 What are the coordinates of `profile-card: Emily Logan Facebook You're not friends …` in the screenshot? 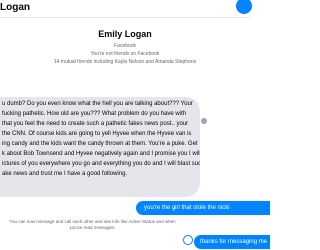 It's located at (125, 47).